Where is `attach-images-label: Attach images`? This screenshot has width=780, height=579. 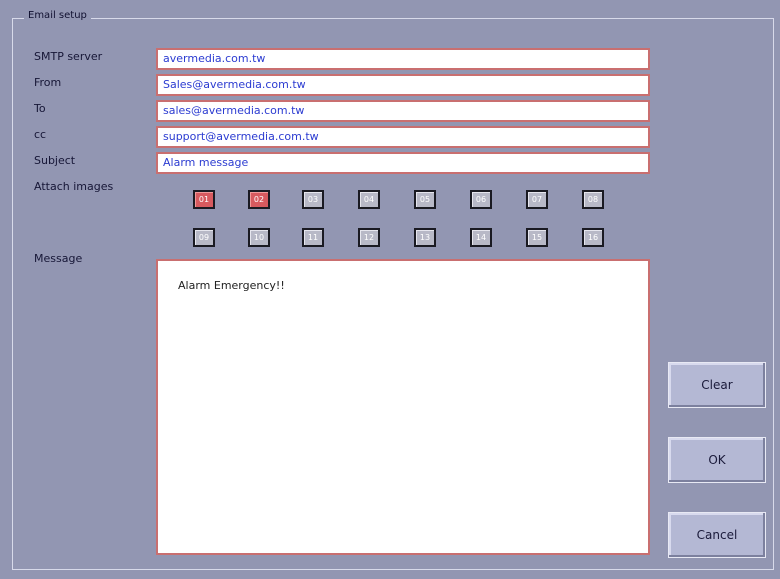
attach-images-label: Attach images is located at coordinates (74, 186).